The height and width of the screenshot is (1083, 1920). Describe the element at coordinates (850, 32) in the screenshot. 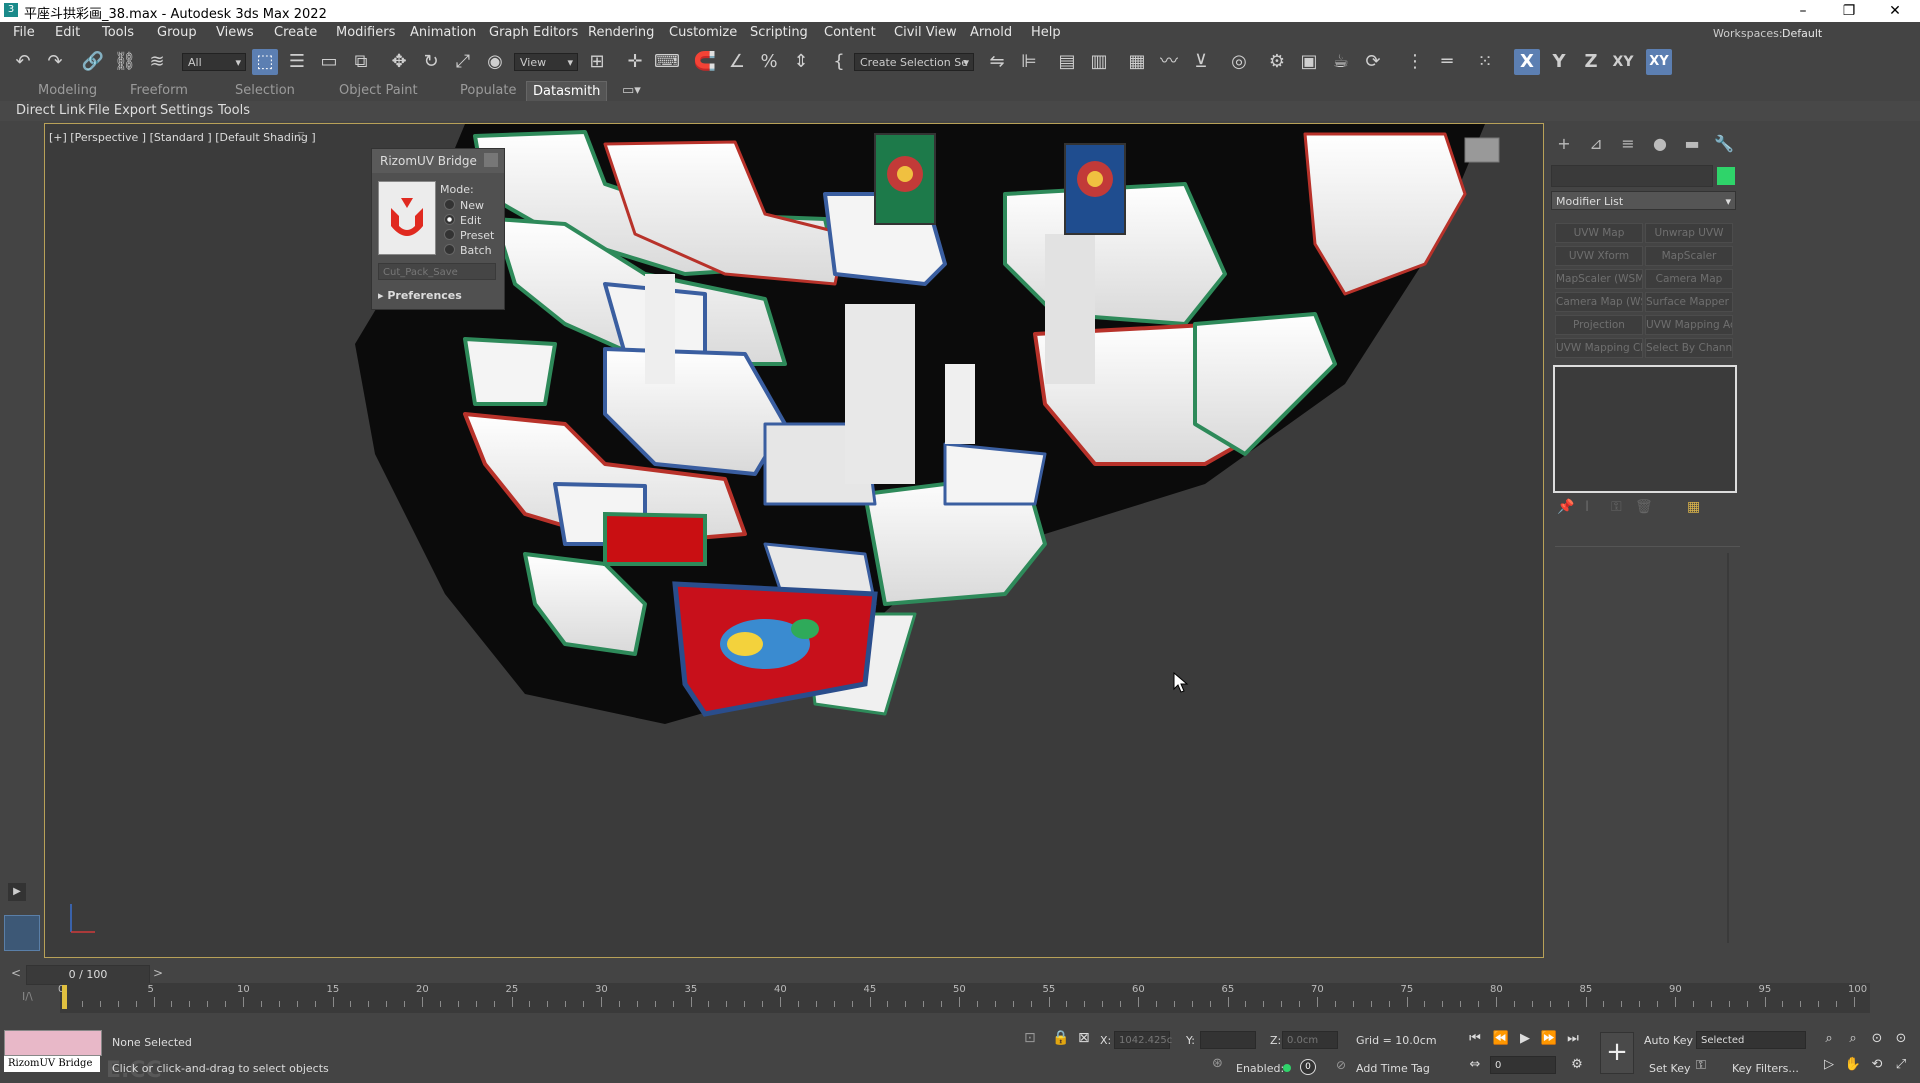

I see `menu-content: Content` at that location.